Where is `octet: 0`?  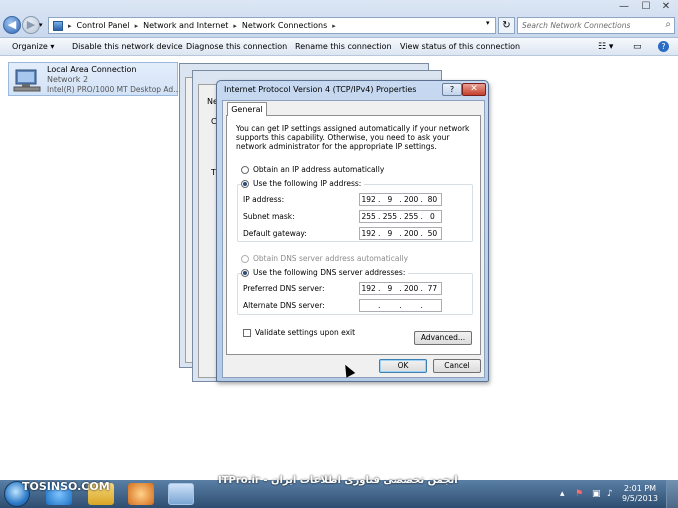
octet: 0 is located at coordinates (432, 216).